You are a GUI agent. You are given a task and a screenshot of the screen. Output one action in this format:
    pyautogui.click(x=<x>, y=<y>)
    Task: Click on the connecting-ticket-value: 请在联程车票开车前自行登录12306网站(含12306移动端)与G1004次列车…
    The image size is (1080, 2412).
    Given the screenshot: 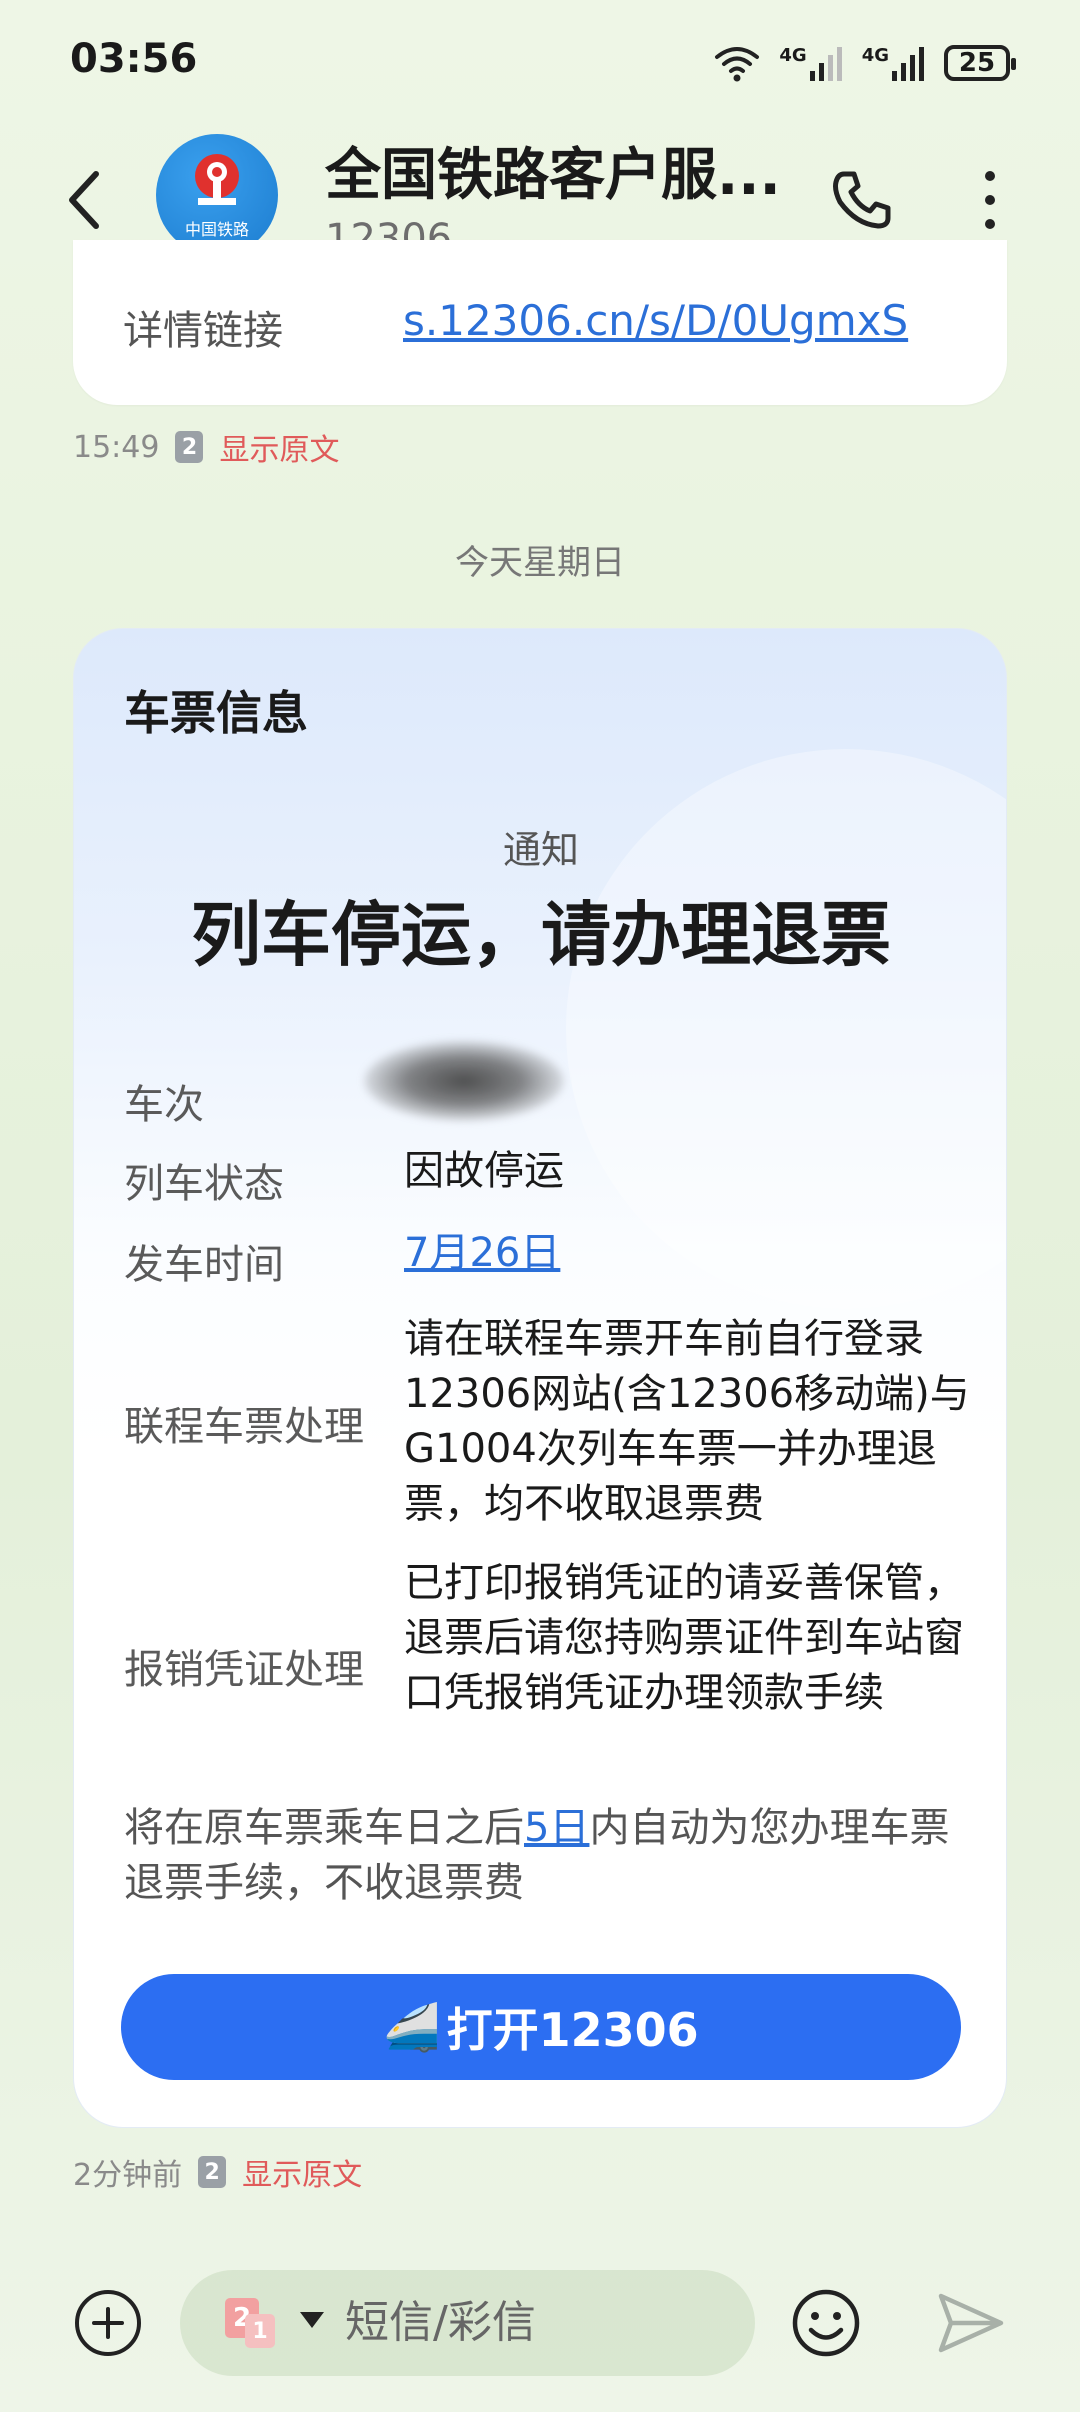 What is the action you would take?
    pyautogui.click(x=687, y=1421)
    